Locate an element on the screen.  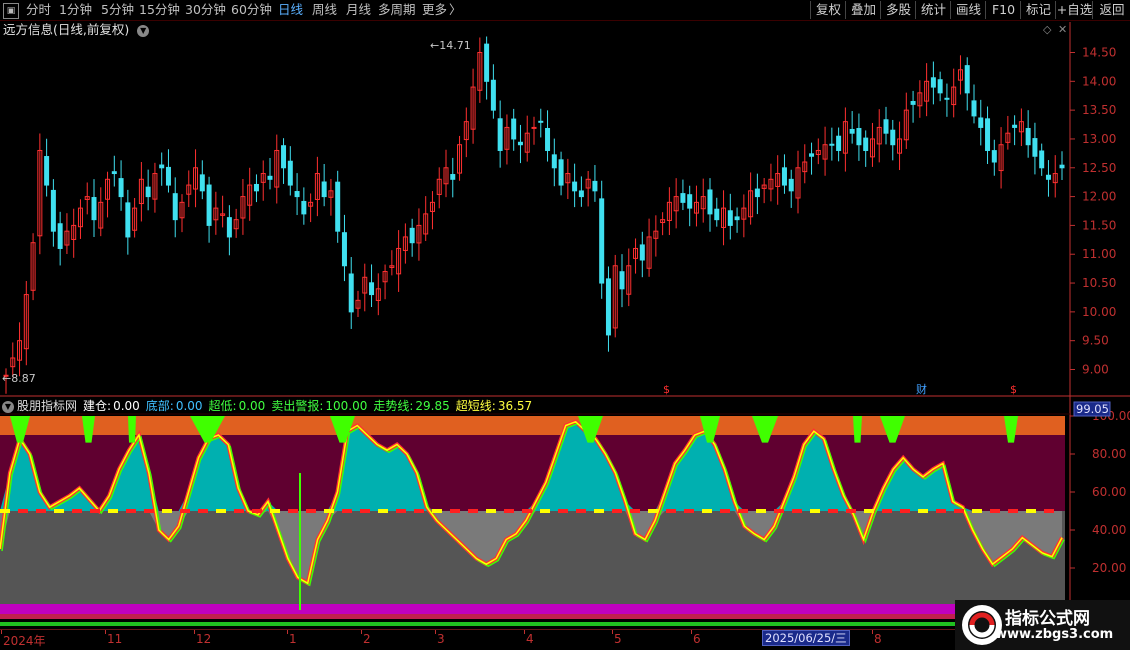
indicator-item-label: 走势线: is located at coordinates (393, 406).